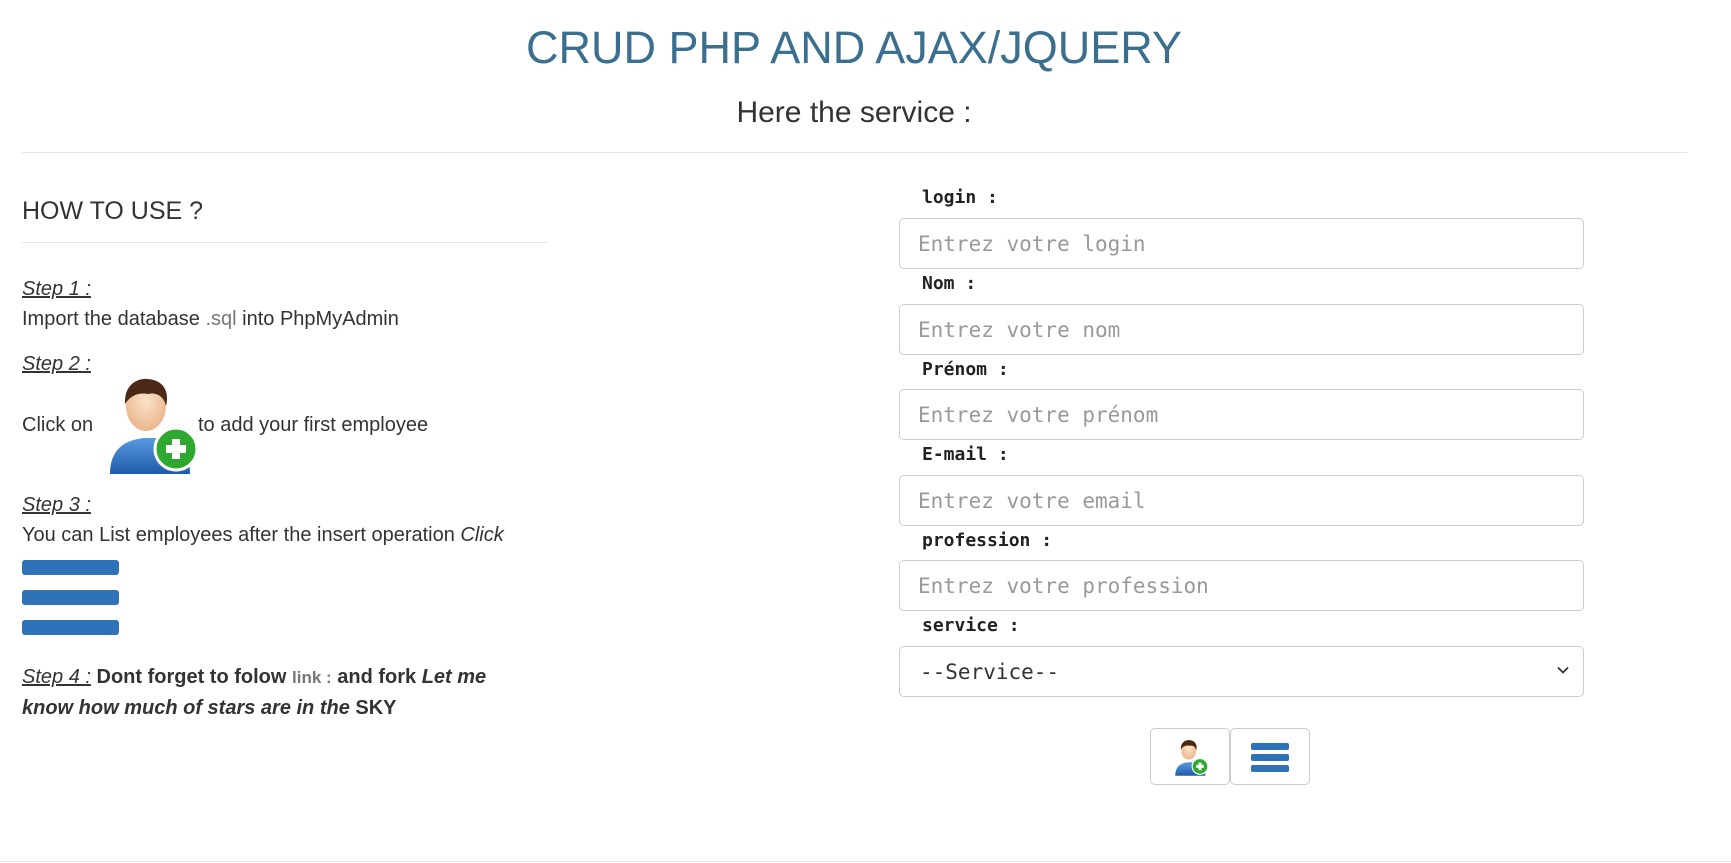 The image size is (1731, 863). Describe the element at coordinates (854, 112) in the screenshot. I see `page-subtitle: Here the service :` at that location.